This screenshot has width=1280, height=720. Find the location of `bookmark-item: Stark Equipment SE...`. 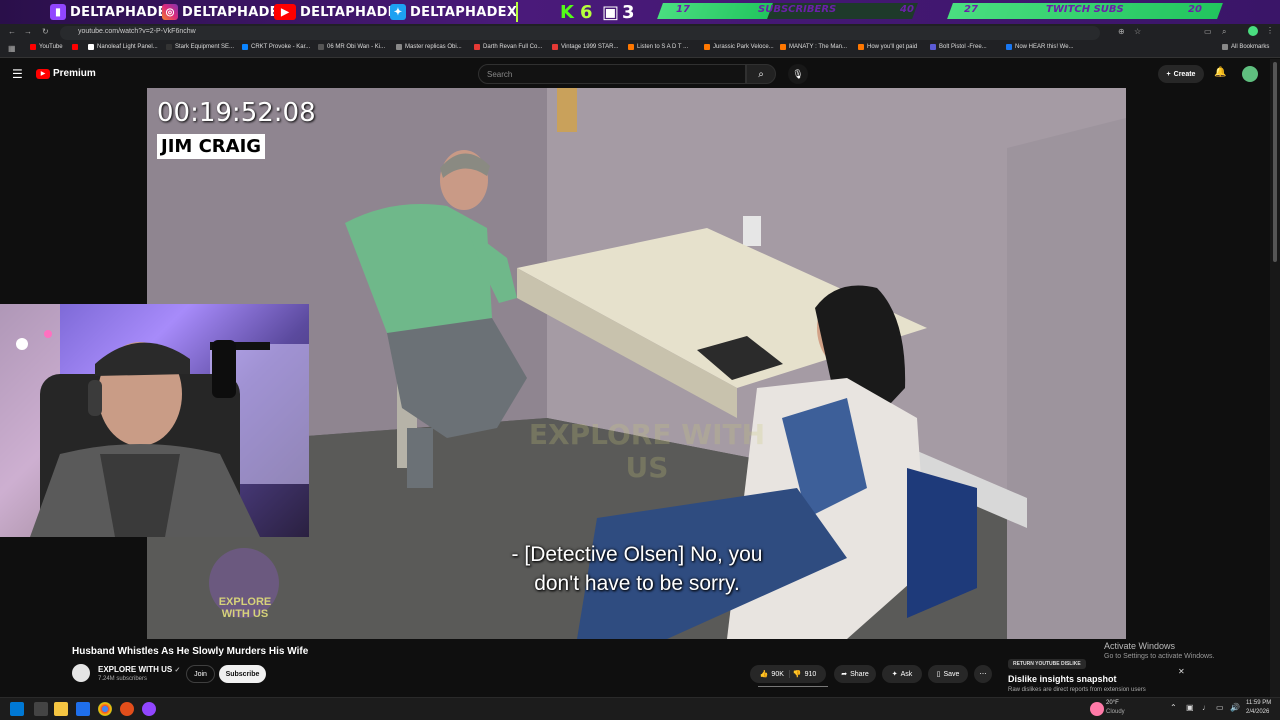

bookmark-item: Stark Equipment SE... is located at coordinates (200, 47).